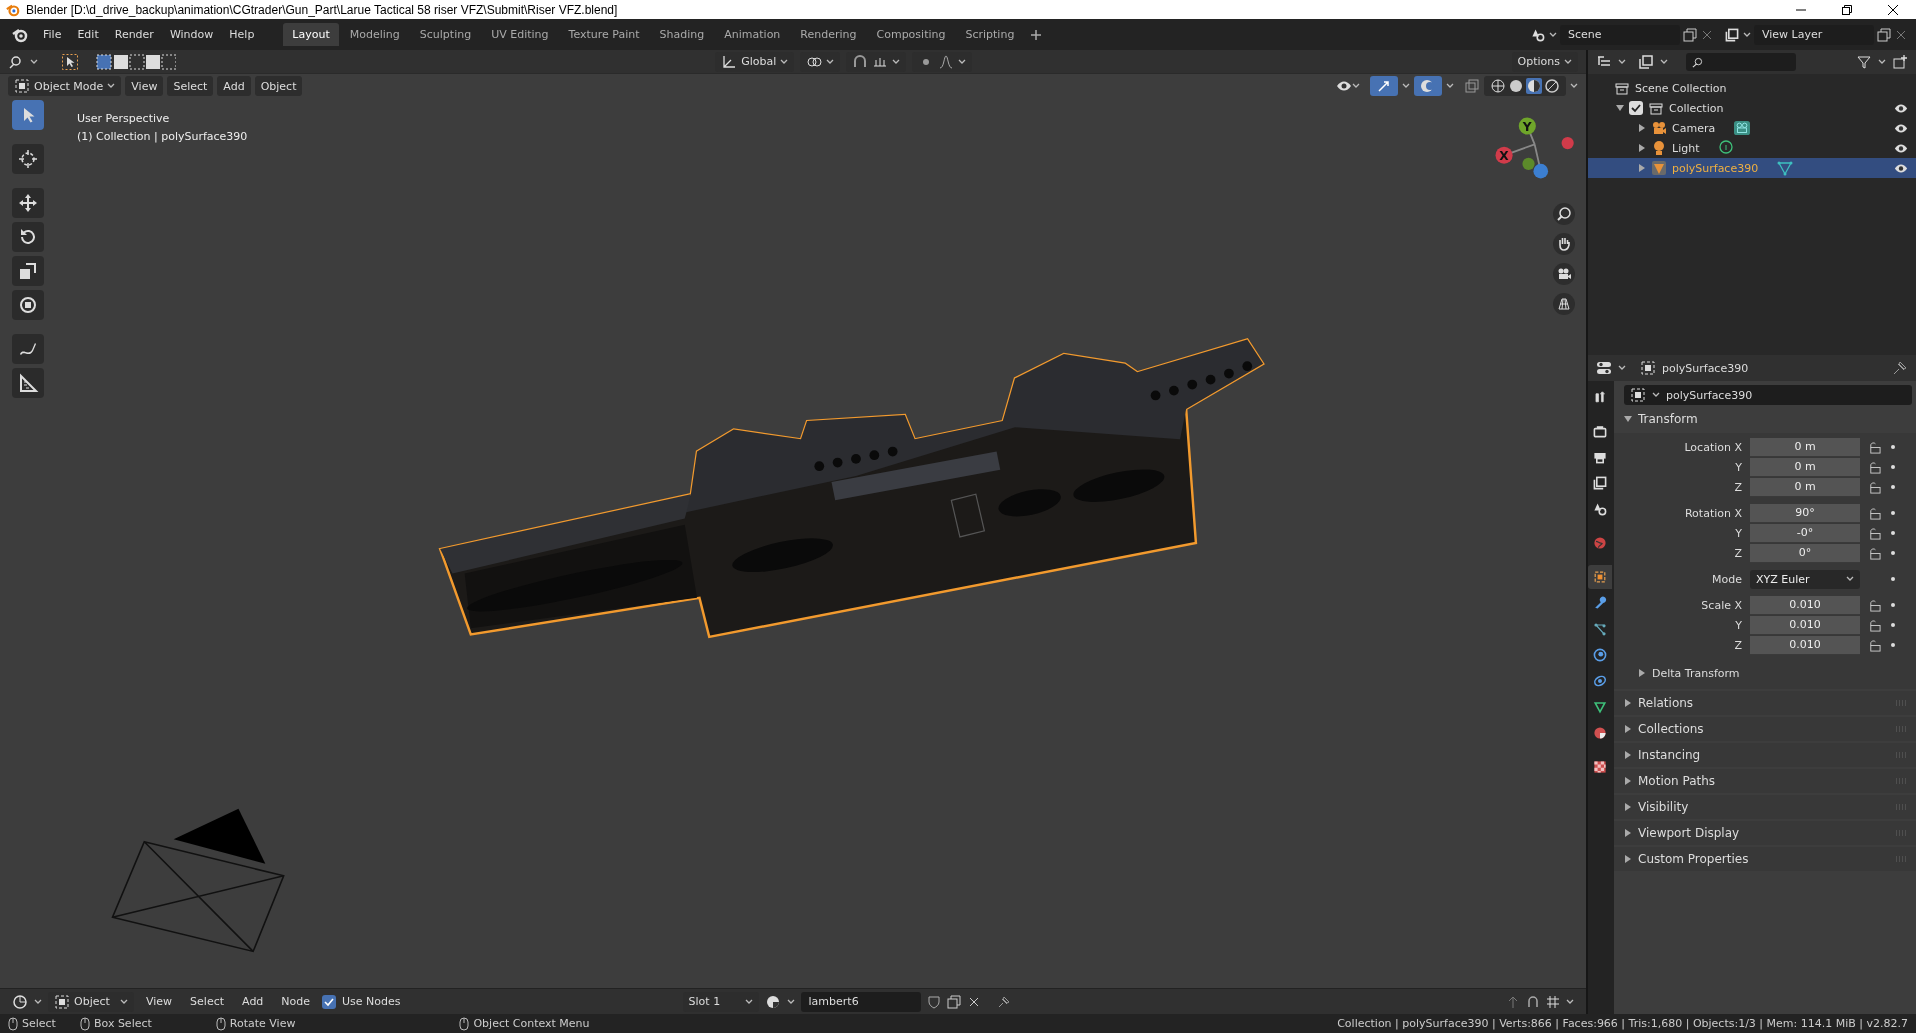 Image resolution: width=1916 pixels, height=1033 pixels. Describe the element at coordinates (329, 1001) in the screenshot. I see `use-nodes-checkbox` at that location.